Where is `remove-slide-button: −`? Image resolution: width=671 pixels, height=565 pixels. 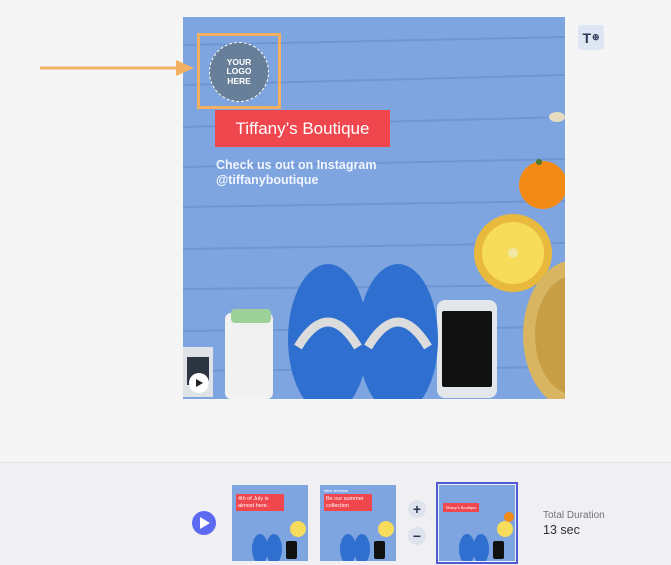
remove-slide-button: − is located at coordinates (417, 536).